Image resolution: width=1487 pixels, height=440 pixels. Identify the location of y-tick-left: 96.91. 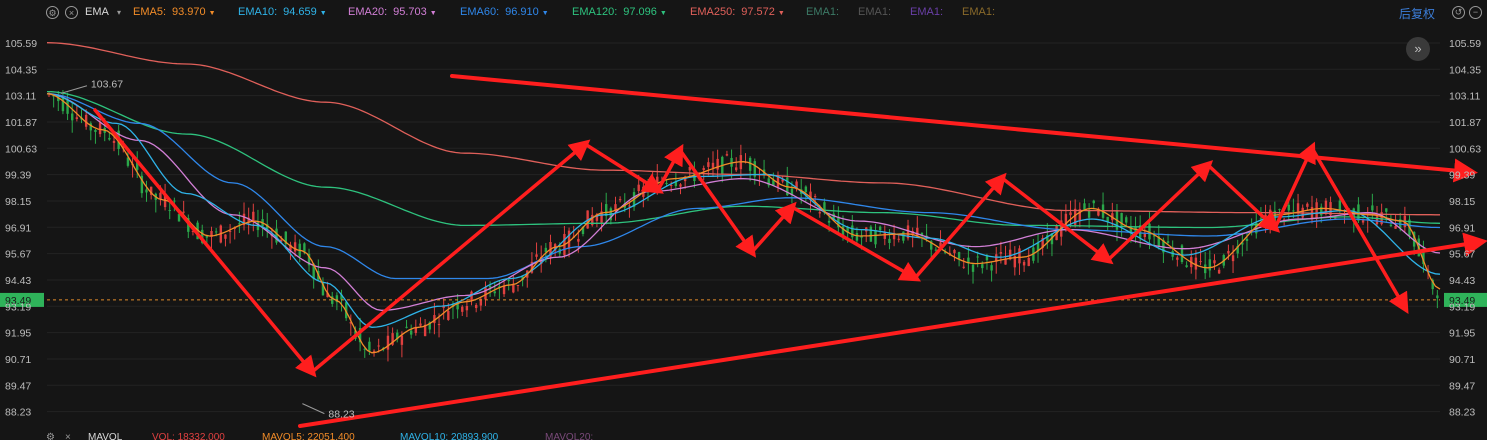
(18, 228).